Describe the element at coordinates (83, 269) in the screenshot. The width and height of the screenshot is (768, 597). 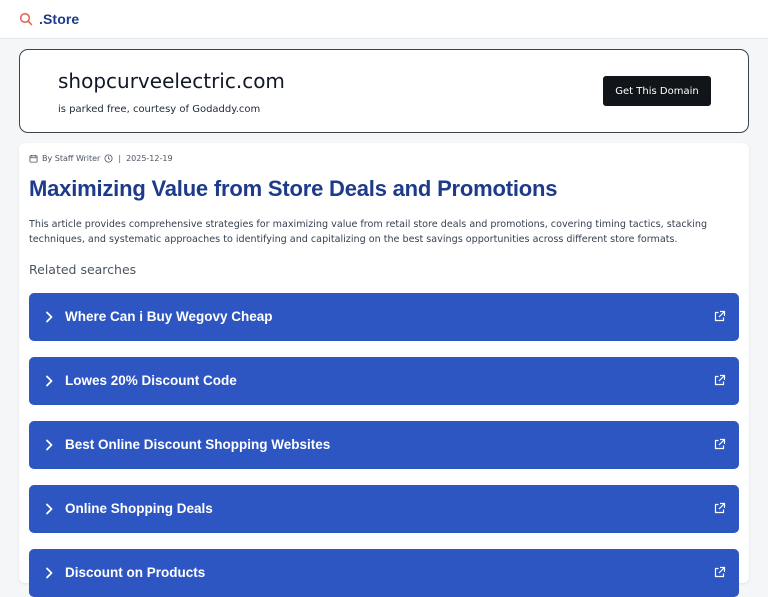
I see `related-searches-heading: Related searches` at that location.